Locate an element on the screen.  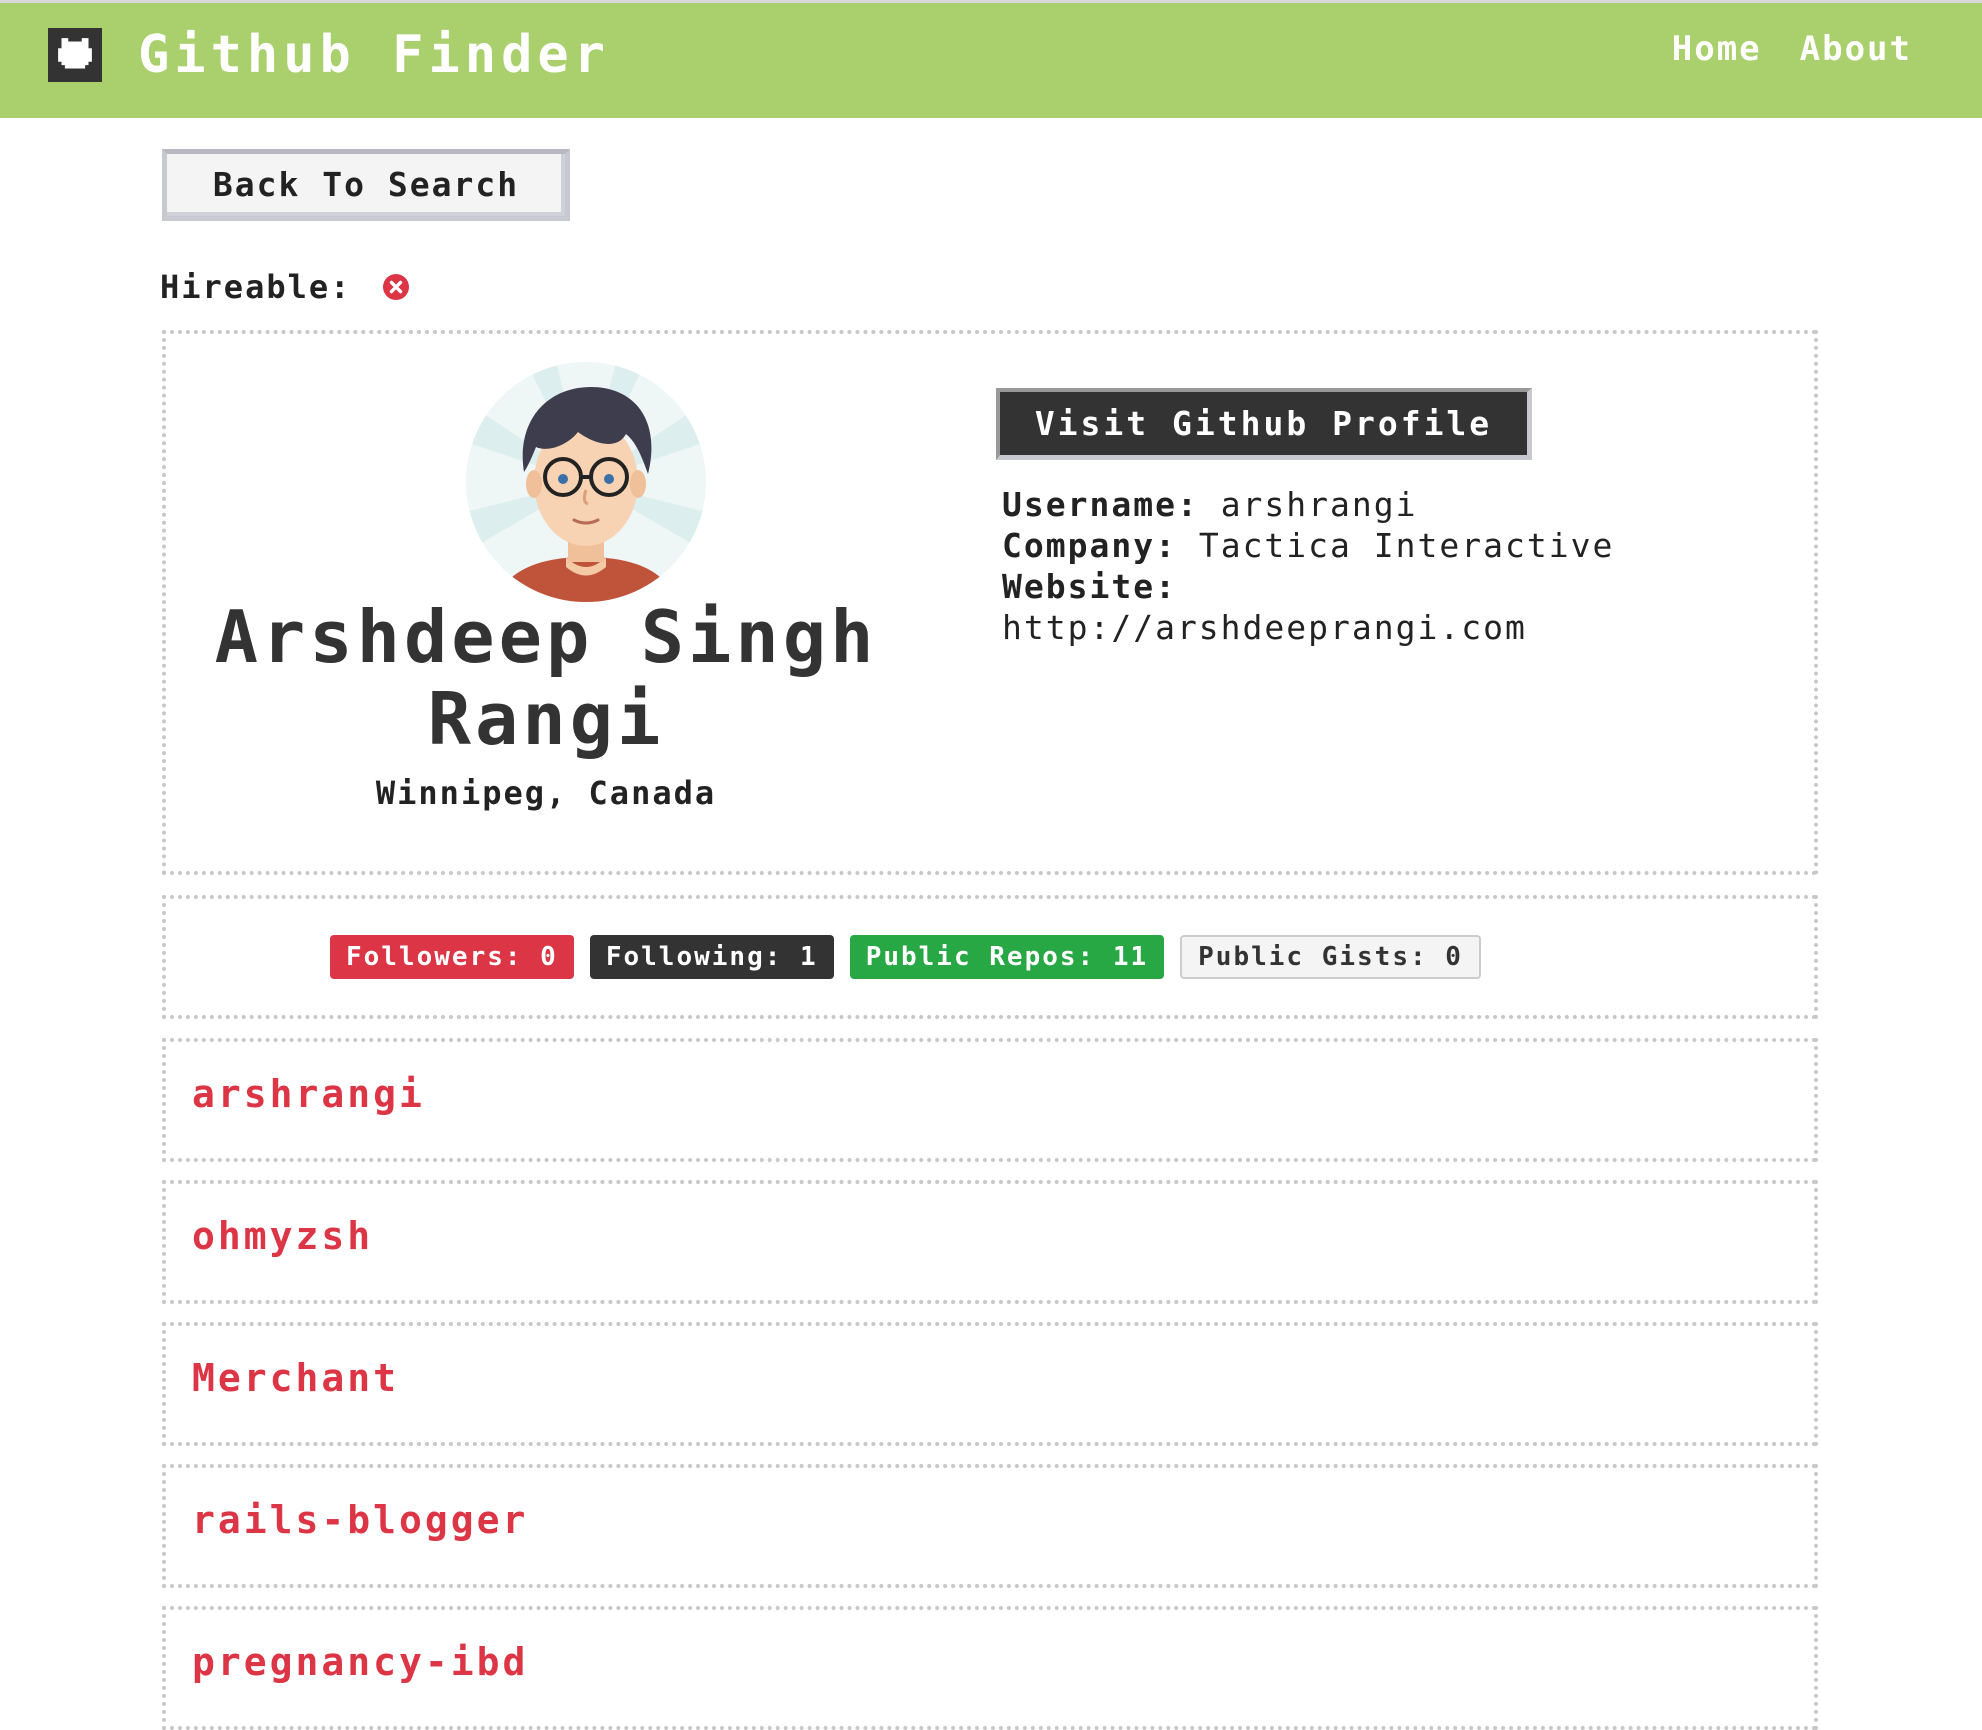
navbar: Github Finder Home About is located at coordinates (991, 59).